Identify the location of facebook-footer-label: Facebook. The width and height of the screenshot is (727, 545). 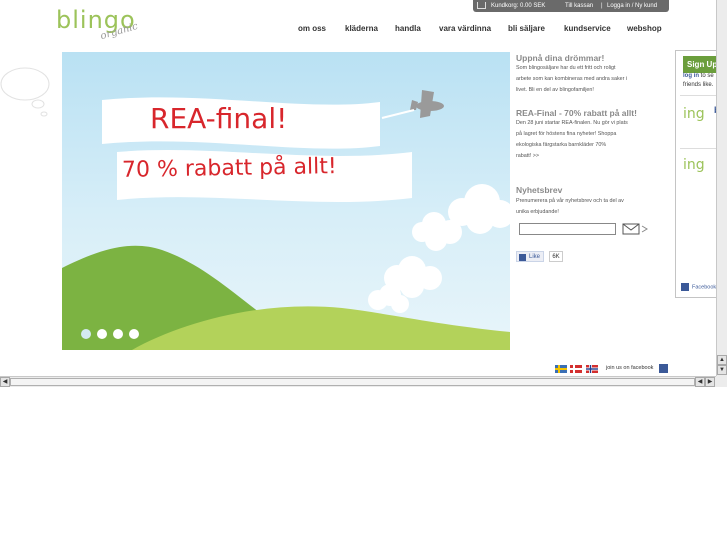
(704, 287).